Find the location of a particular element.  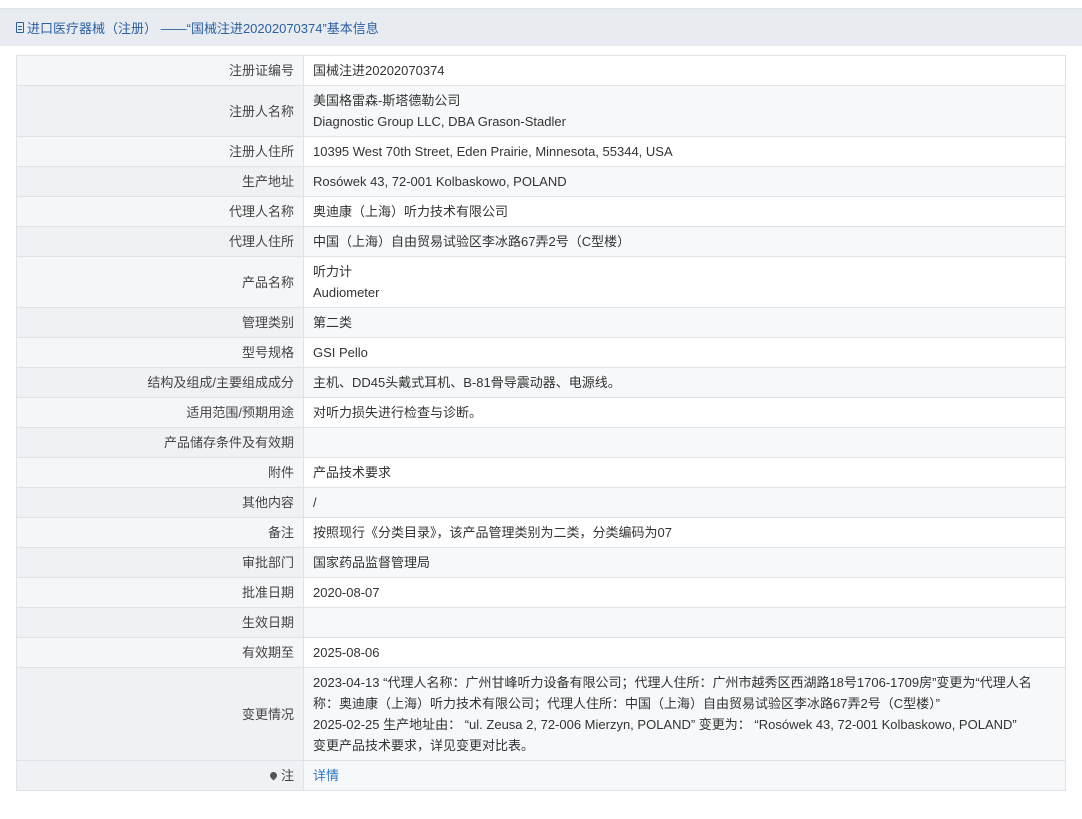

field-value: 2020-08-07 is located at coordinates (346, 592).